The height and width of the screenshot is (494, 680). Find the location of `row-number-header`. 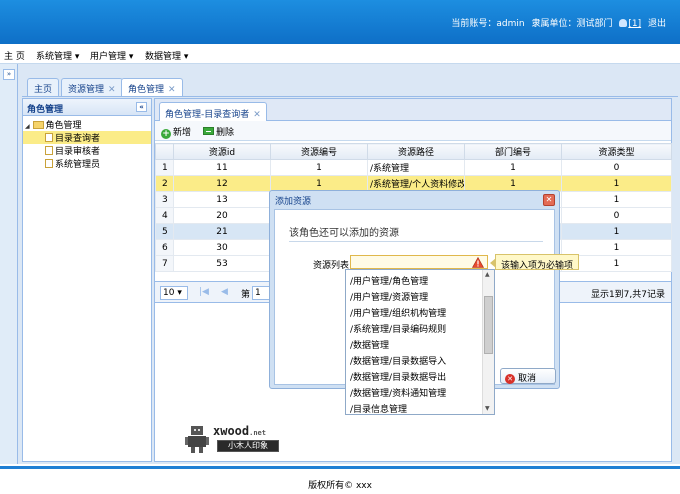

row-number-header is located at coordinates (164, 151).